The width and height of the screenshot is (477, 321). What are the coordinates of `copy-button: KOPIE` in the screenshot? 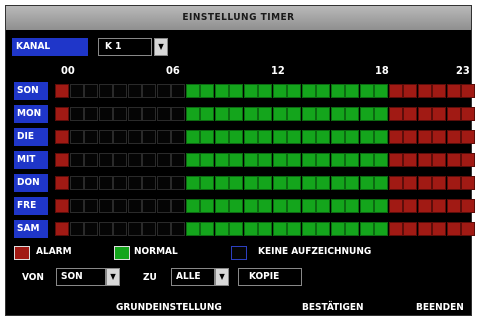 It's located at (270, 277).